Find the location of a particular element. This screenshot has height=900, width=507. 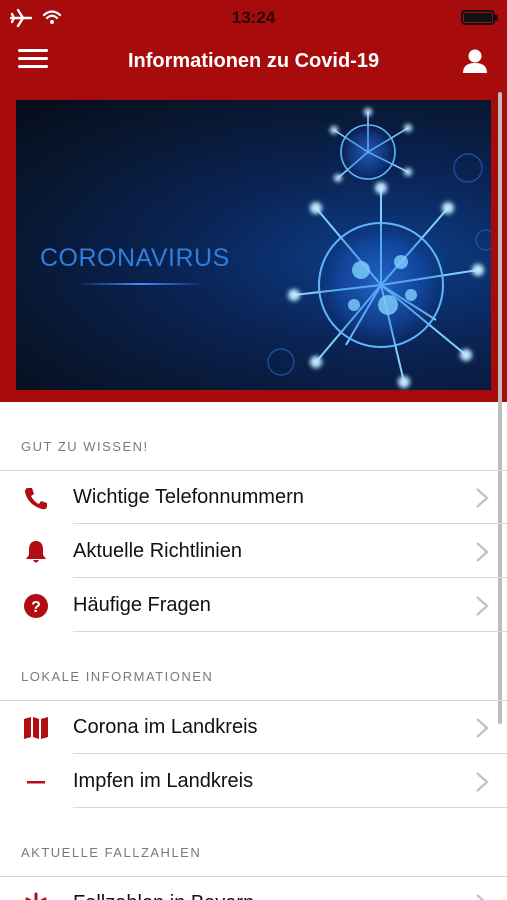

navbar: Informationen zu Covid-19 is located at coordinates (253, 61).